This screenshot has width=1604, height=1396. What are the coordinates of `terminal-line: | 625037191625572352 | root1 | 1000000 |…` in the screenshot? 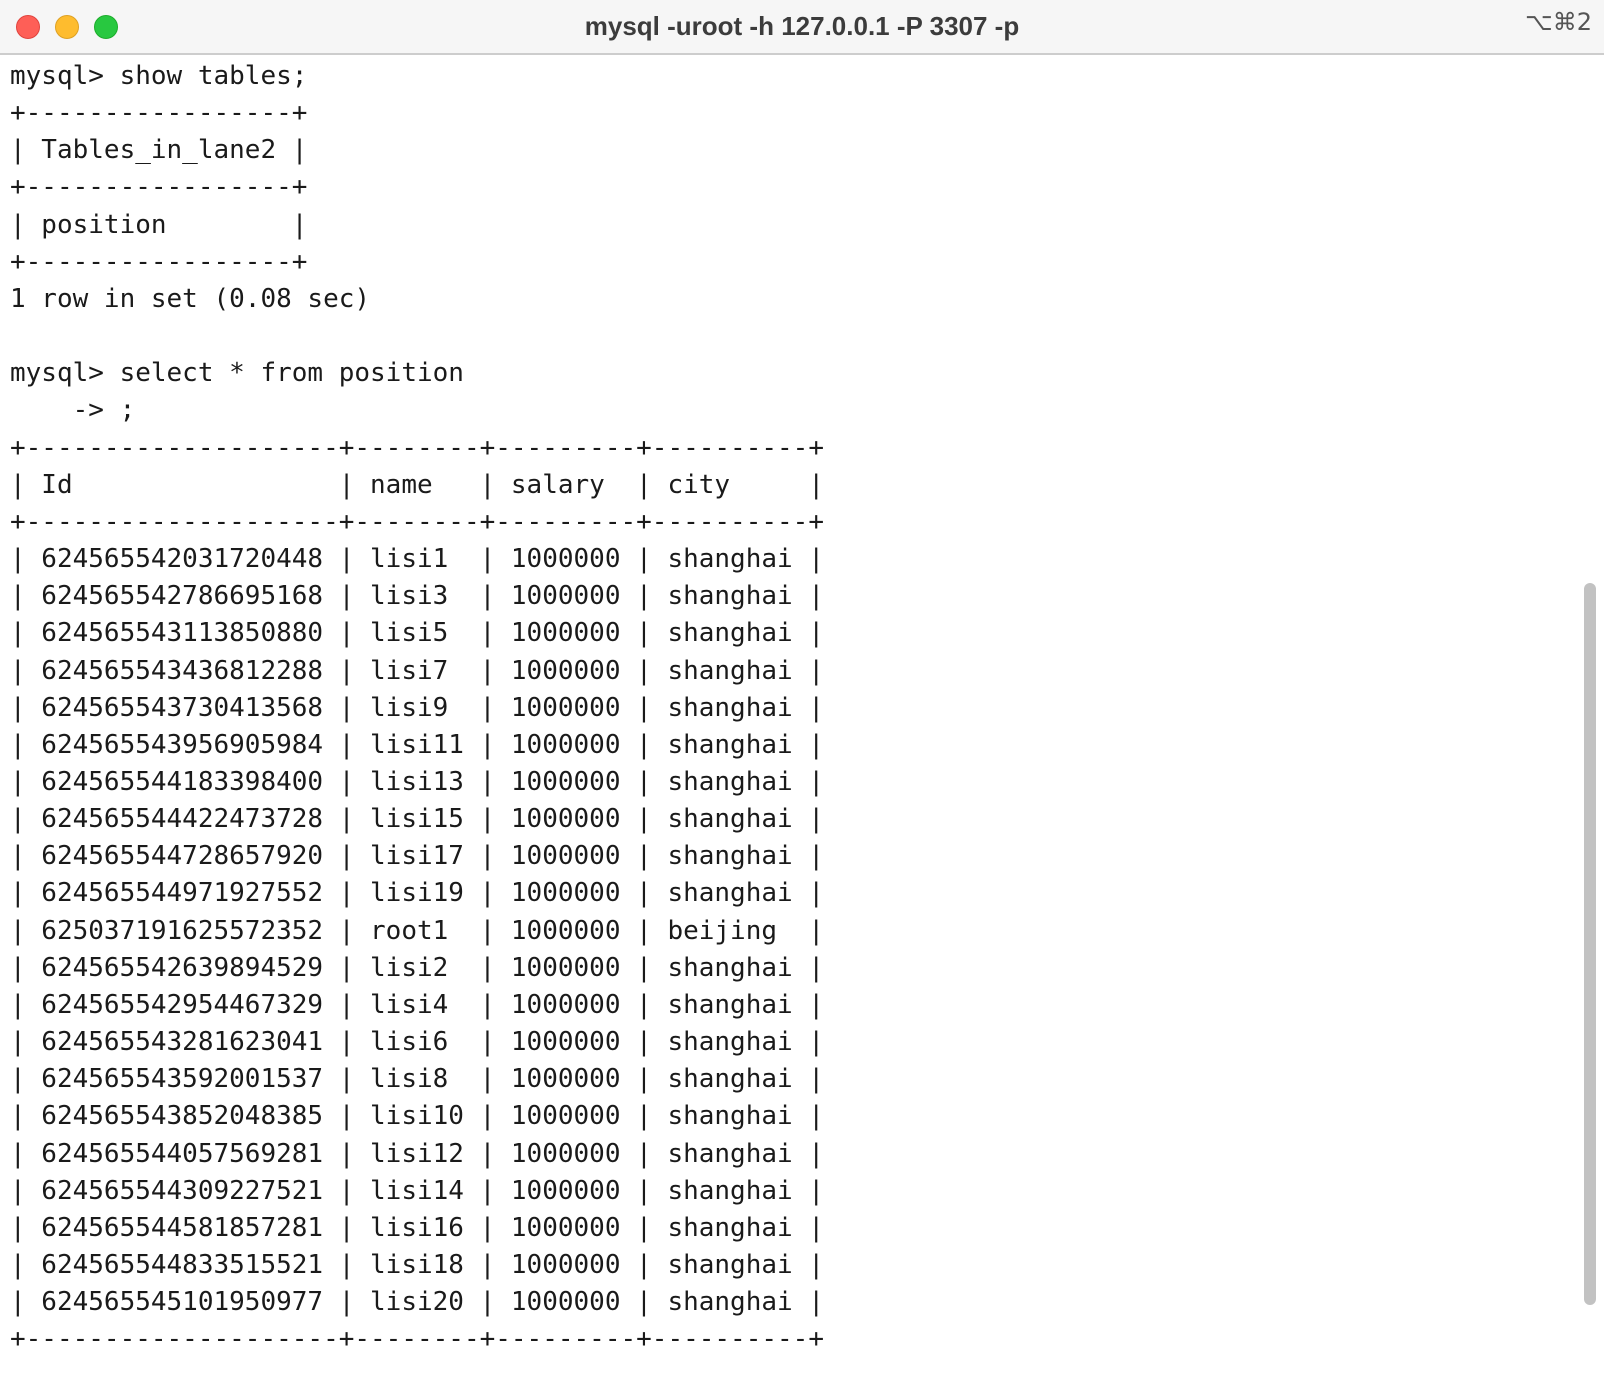 It's located at (417, 930).